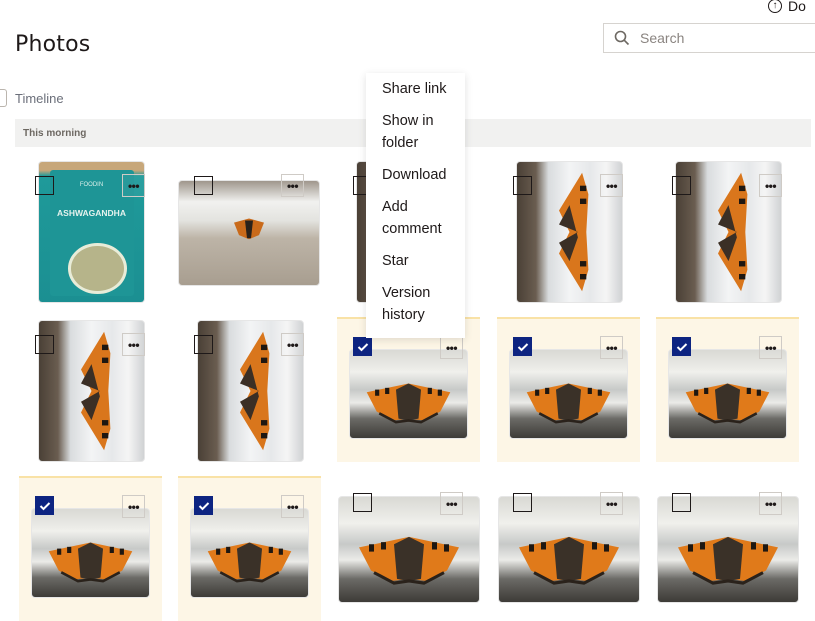 Image resolution: width=815 pixels, height=621 pixels. I want to click on menu-item-download: Download, so click(415, 175).